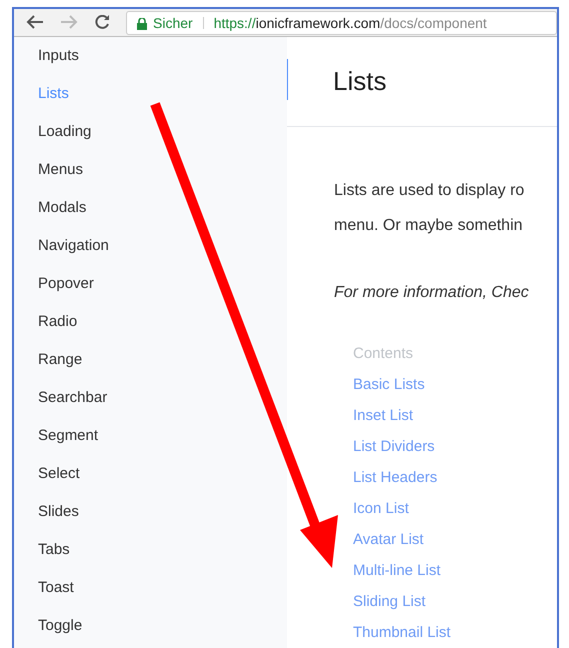 This screenshot has width=569, height=648. What do you see at coordinates (65, 132) in the screenshot?
I see `sidebar-link: Loading` at bounding box center [65, 132].